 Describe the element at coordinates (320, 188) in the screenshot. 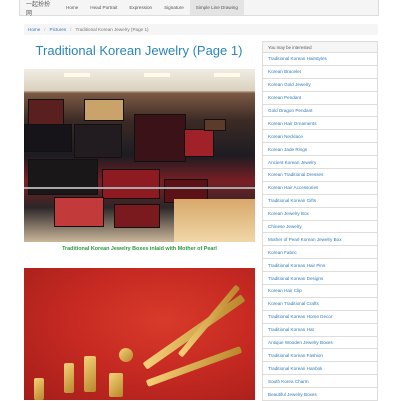

I see `sidebar-item: Korean Hair Accessories` at that location.